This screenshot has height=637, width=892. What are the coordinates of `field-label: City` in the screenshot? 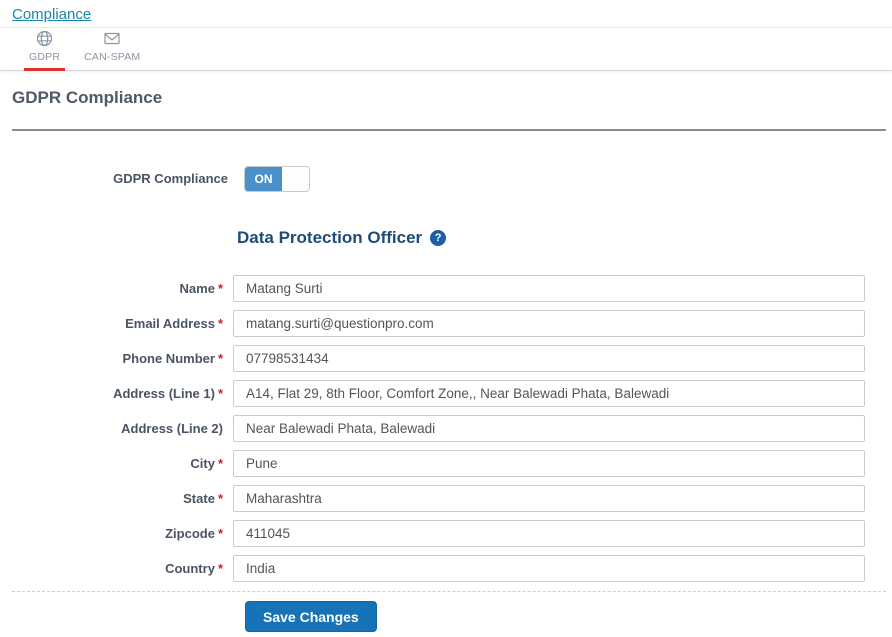 It's located at (202, 463).